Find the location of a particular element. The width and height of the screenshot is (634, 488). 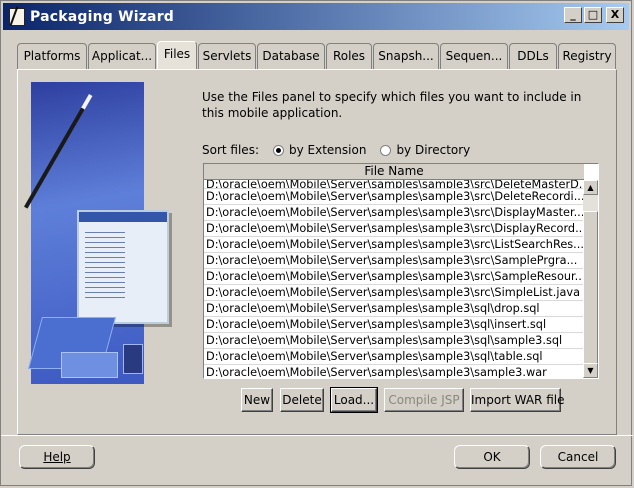

cancel-button: Cancel is located at coordinates (578, 457).